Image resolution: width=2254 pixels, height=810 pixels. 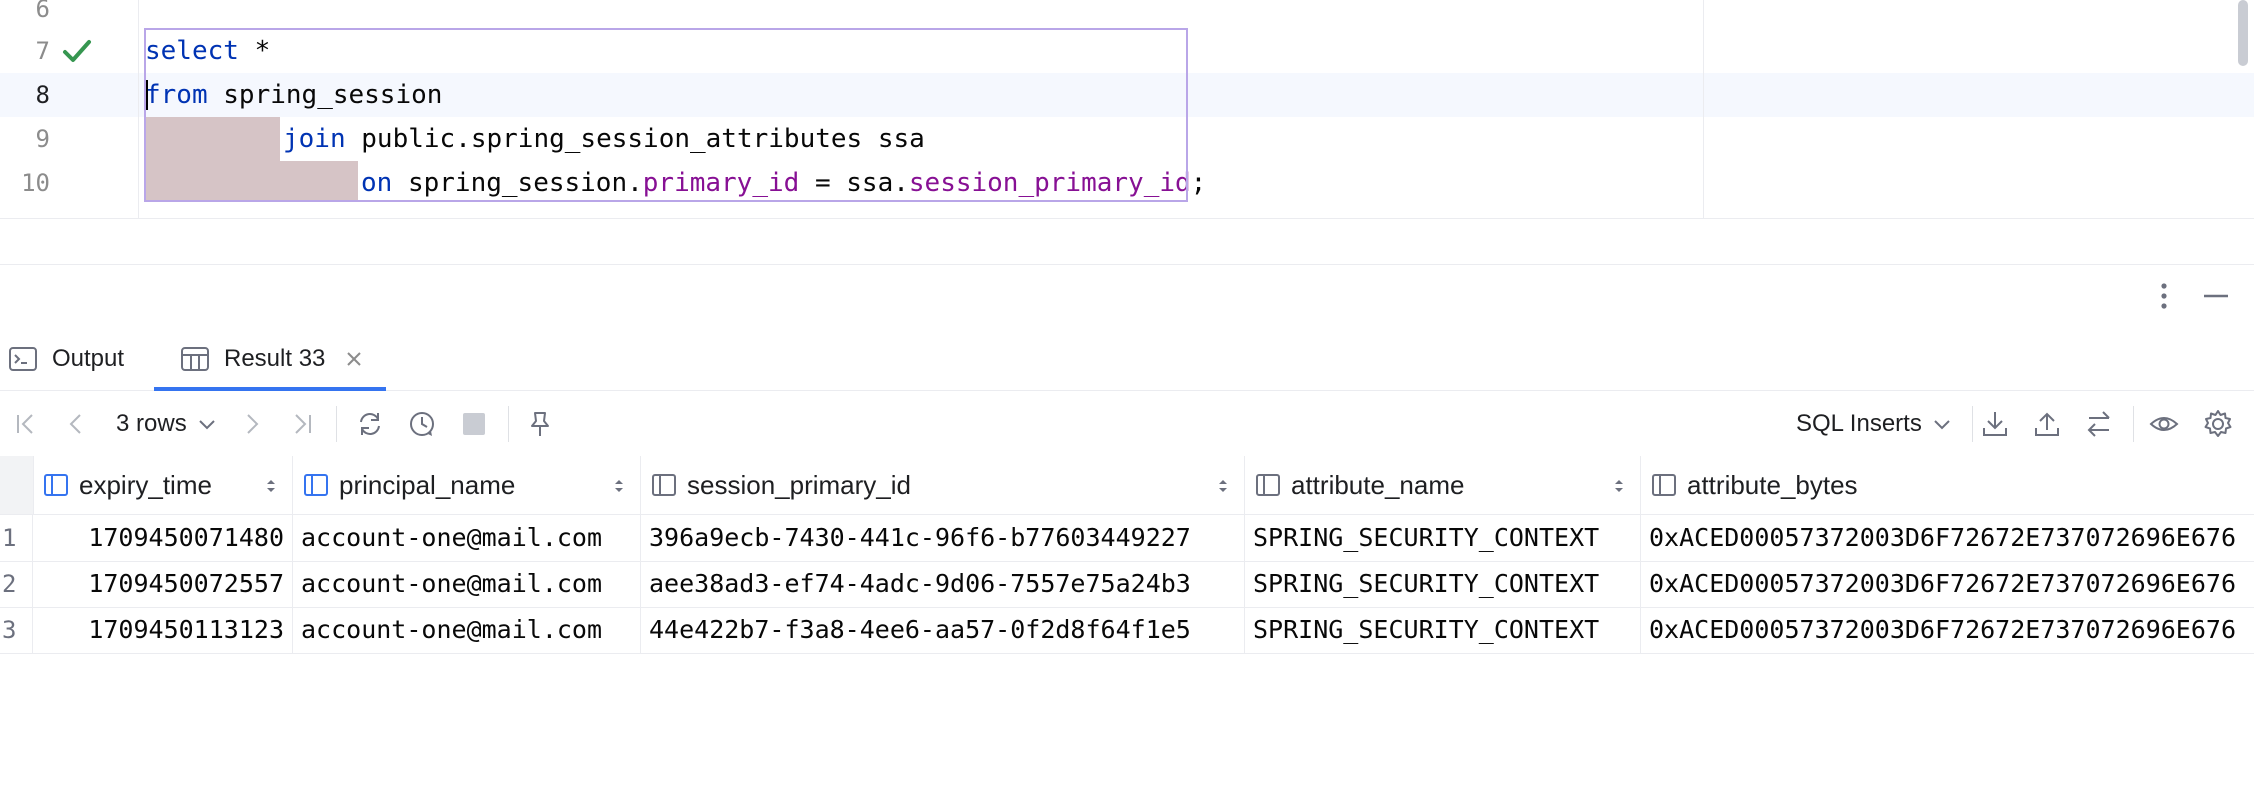 What do you see at coordinates (163, 630) in the screenshot?
I see `table-cell: 1709450113123` at bounding box center [163, 630].